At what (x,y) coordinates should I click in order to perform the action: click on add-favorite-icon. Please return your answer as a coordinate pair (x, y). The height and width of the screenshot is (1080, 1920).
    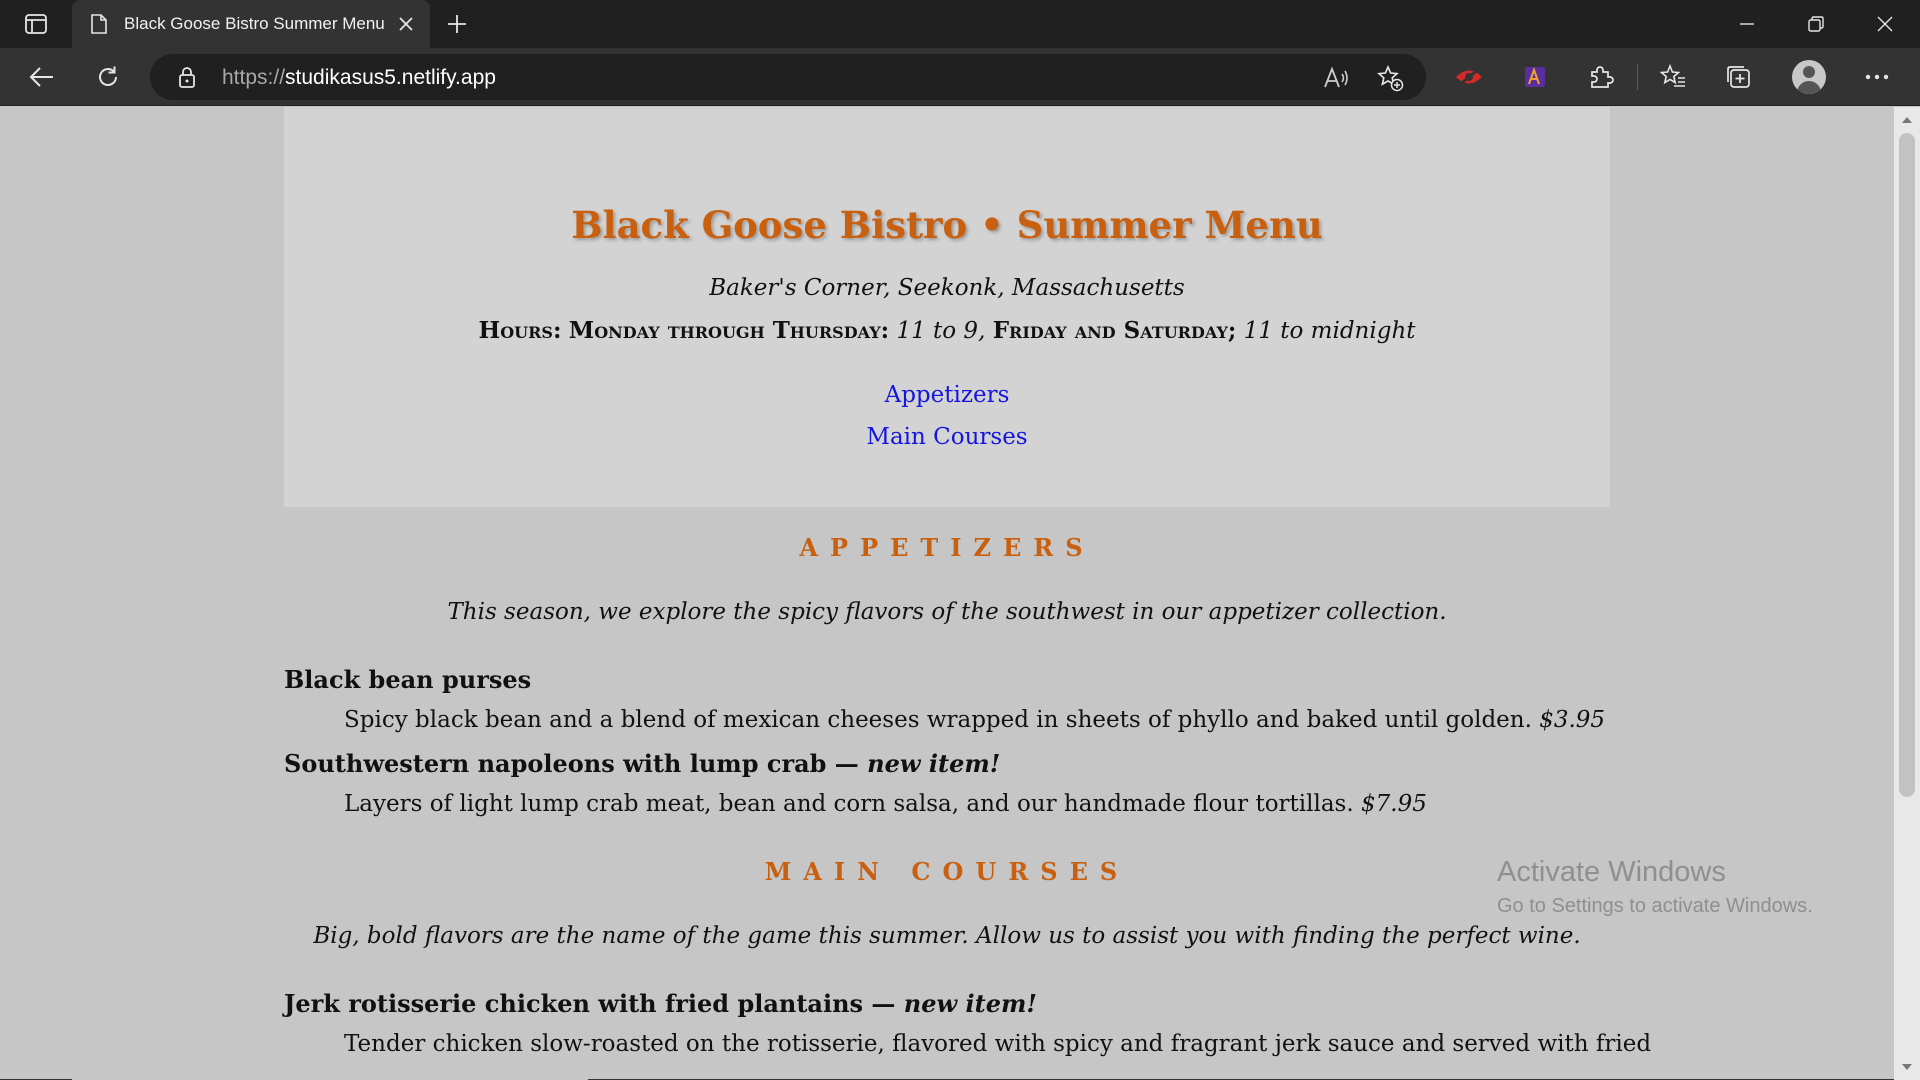
    Looking at the image, I should click on (1390, 78).